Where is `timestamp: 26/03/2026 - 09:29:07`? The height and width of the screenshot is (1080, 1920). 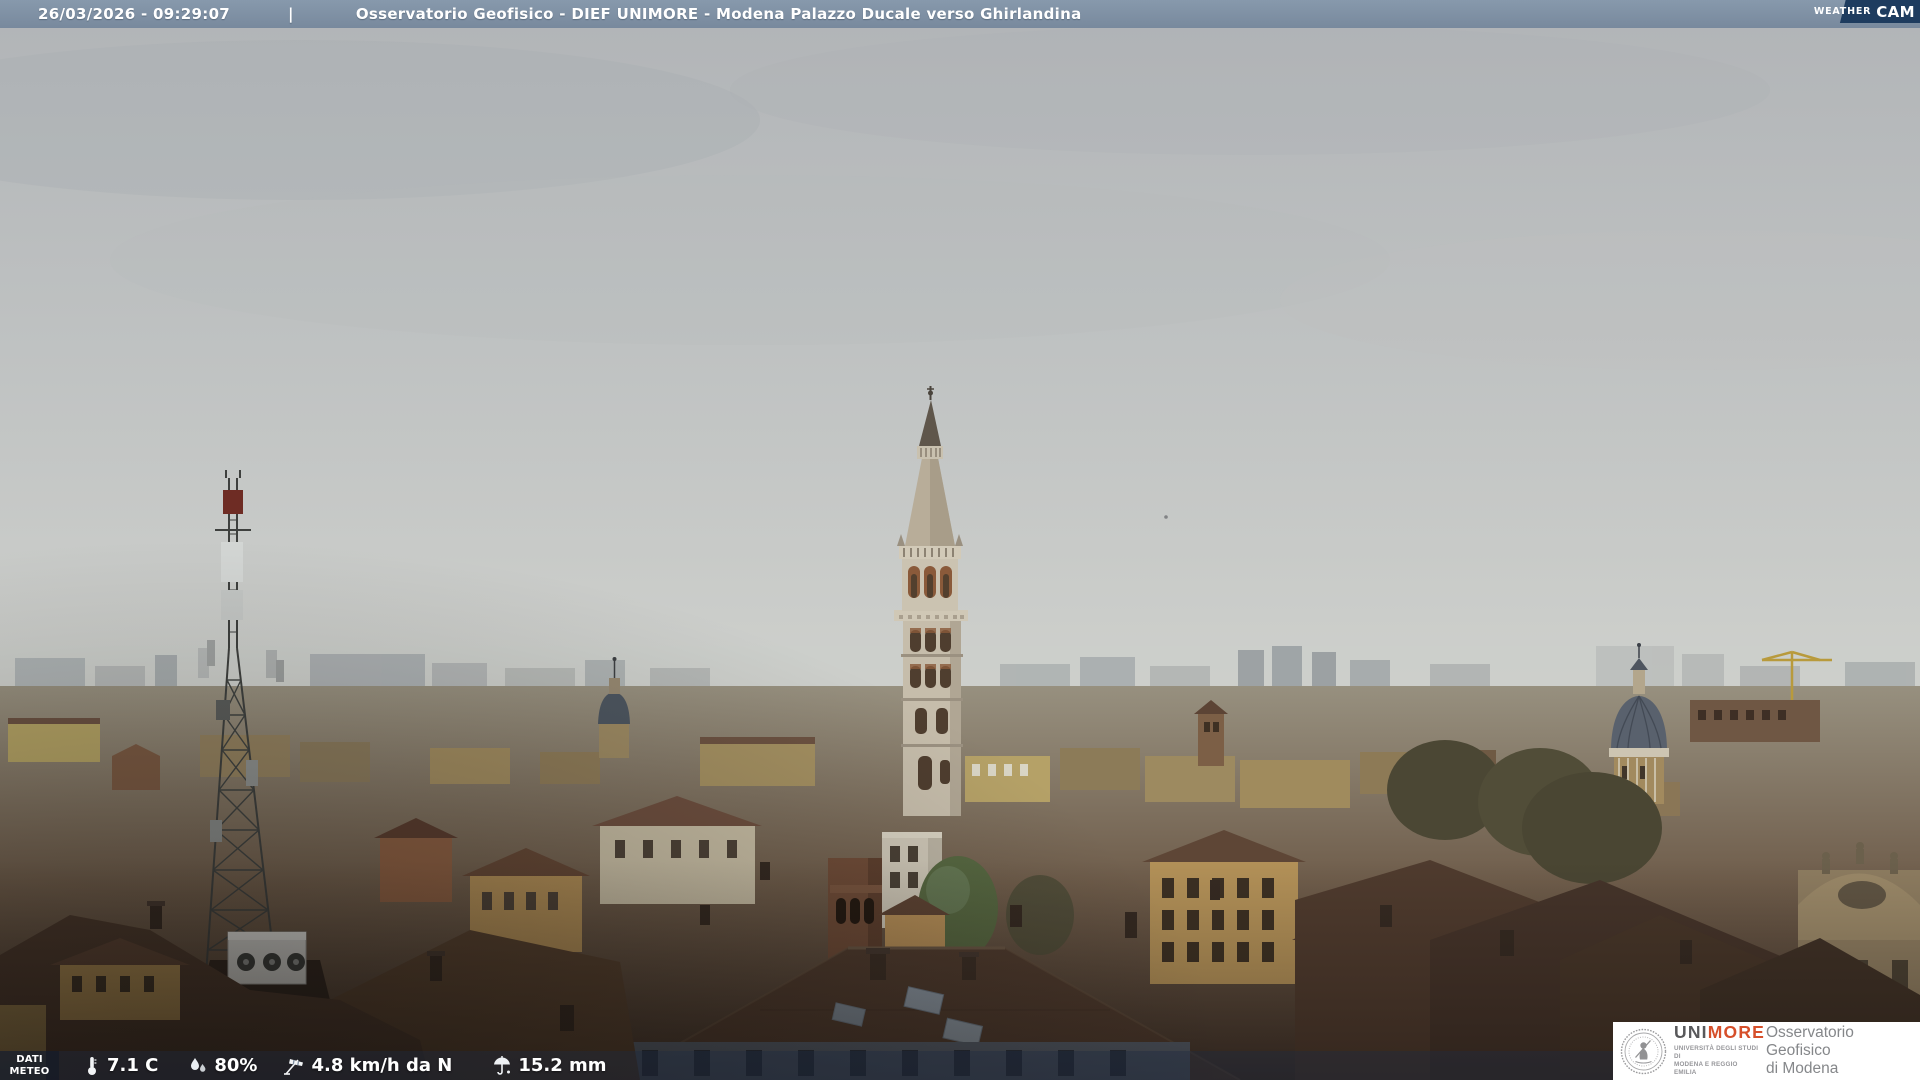 timestamp: 26/03/2026 - 09:29:07 is located at coordinates (134, 14).